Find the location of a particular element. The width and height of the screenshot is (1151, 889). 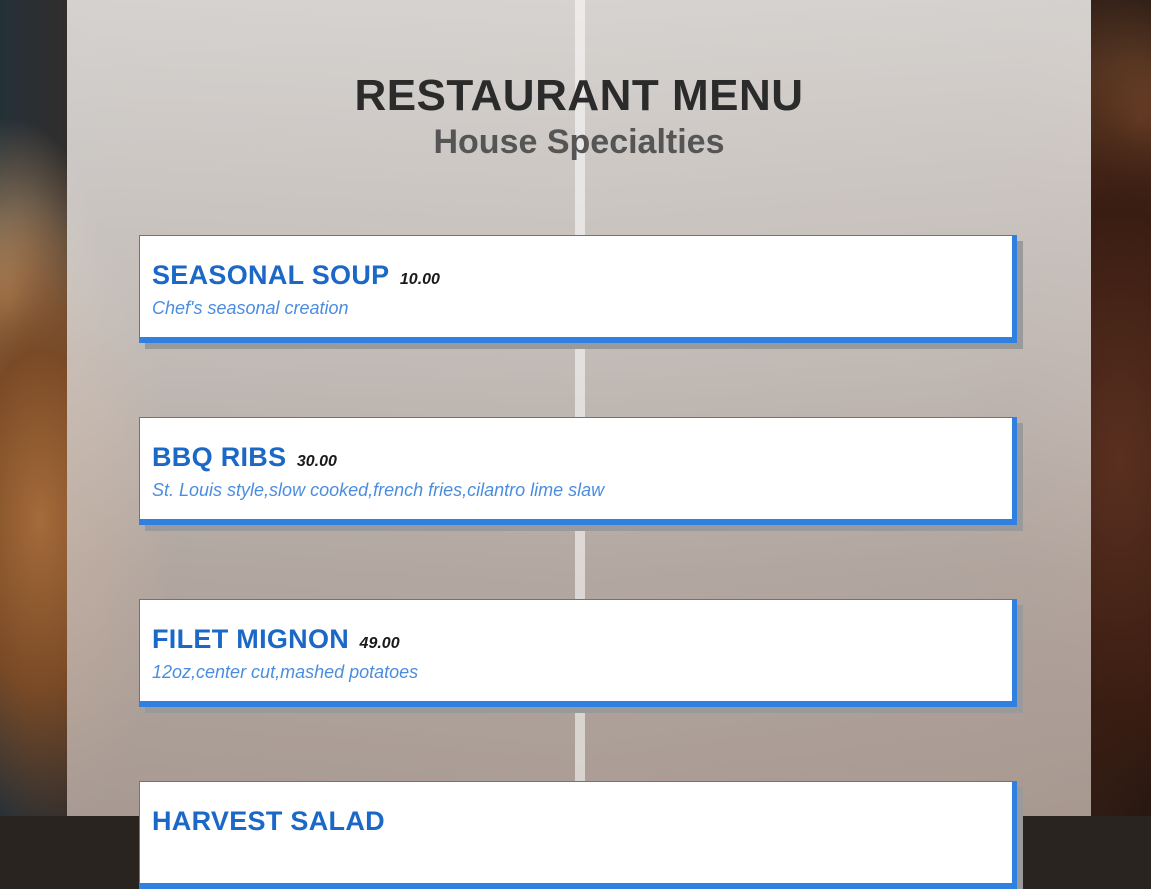

menu-item-heading: SEASONAL SOUP 10.00 is located at coordinates (296, 275).